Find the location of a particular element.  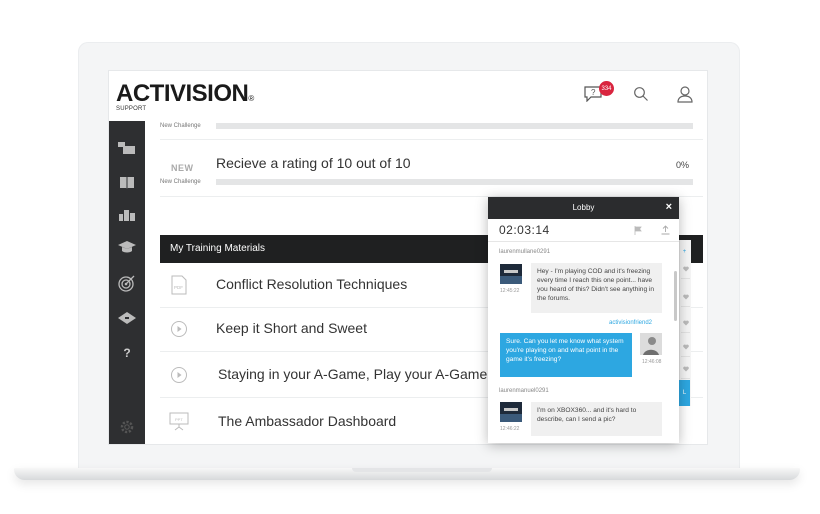

book-icon is located at coordinates (127, 183).